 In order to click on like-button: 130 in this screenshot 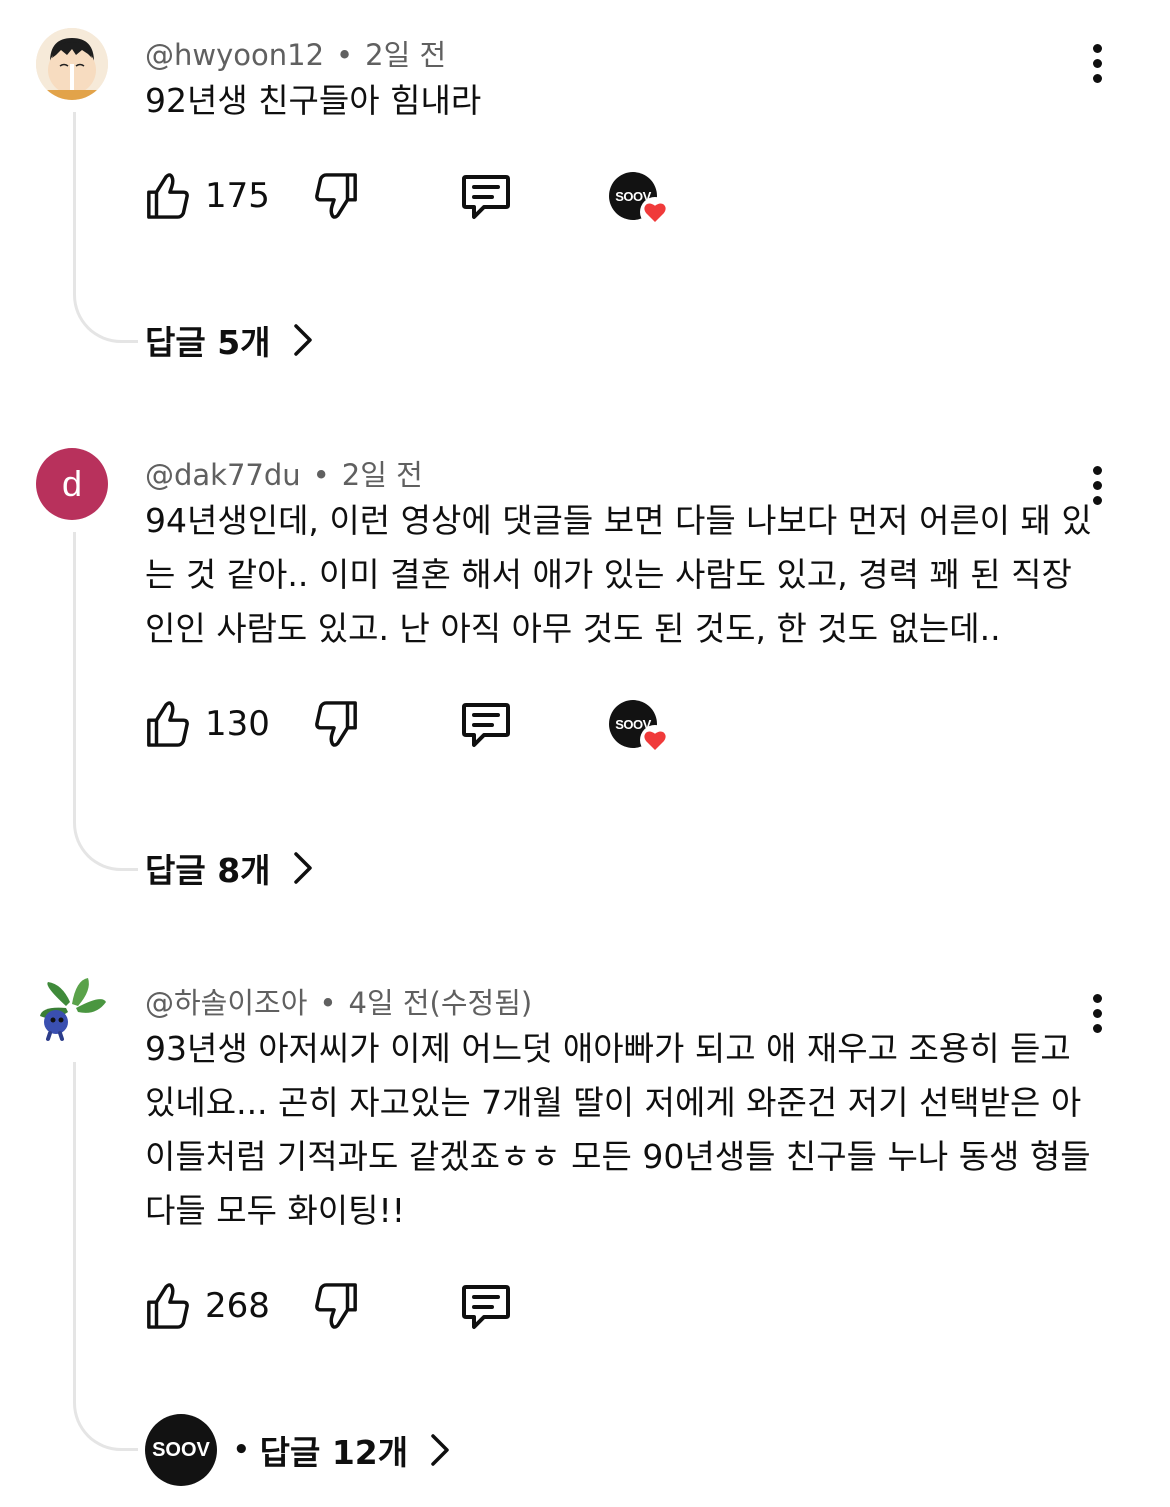, I will do `click(207, 724)`.